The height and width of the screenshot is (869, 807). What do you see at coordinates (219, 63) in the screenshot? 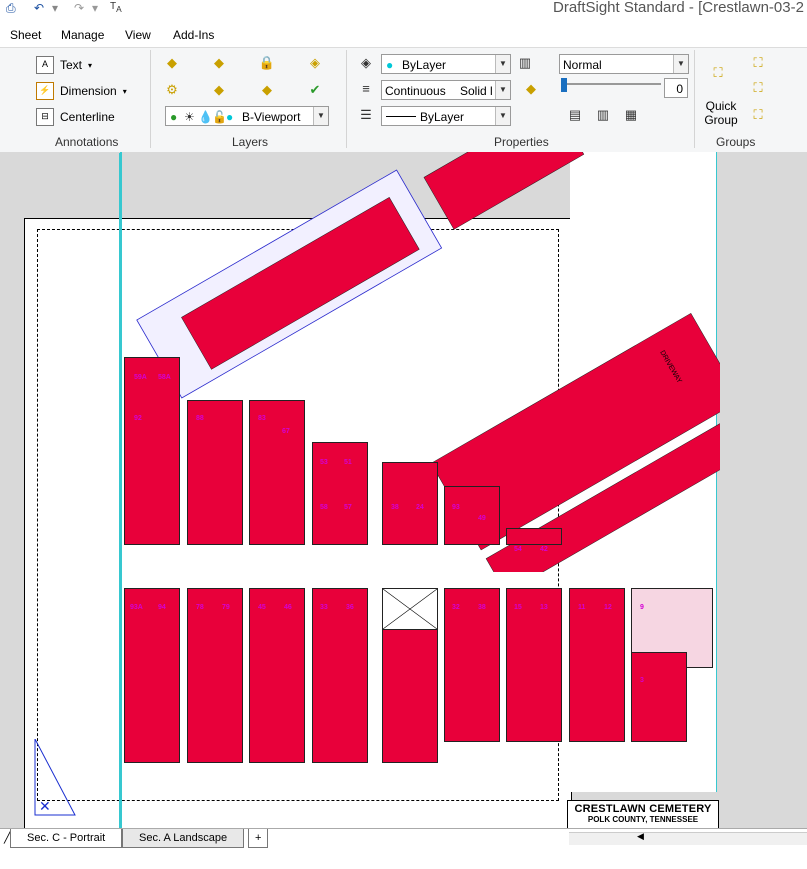
I see `layer-state-icon: ◆` at bounding box center [219, 63].